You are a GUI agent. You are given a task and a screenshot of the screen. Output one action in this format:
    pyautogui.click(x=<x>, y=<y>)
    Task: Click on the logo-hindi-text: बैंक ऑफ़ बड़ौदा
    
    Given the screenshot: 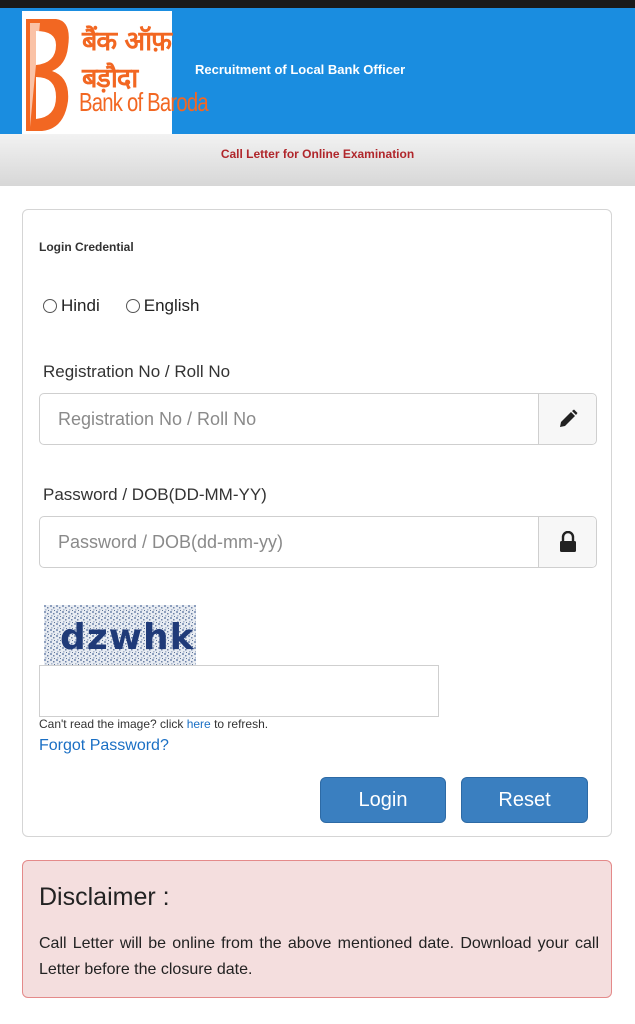 What is the action you would take?
    pyautogui.click(x=127, y=60)
    